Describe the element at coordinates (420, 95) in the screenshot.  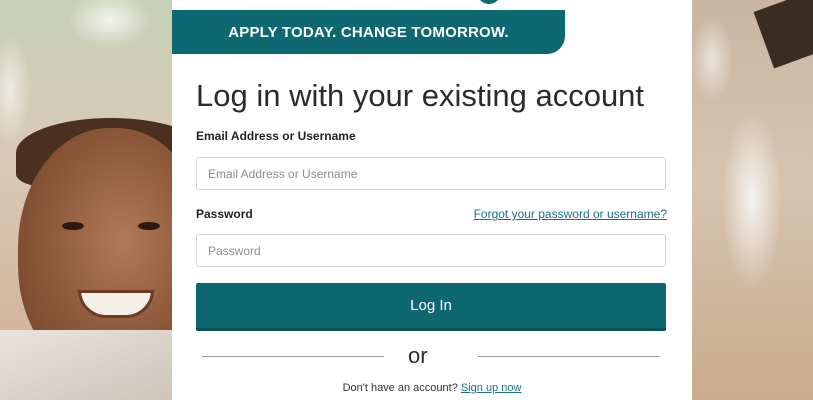
I see `page-title: Log in with your existing account` at that location.